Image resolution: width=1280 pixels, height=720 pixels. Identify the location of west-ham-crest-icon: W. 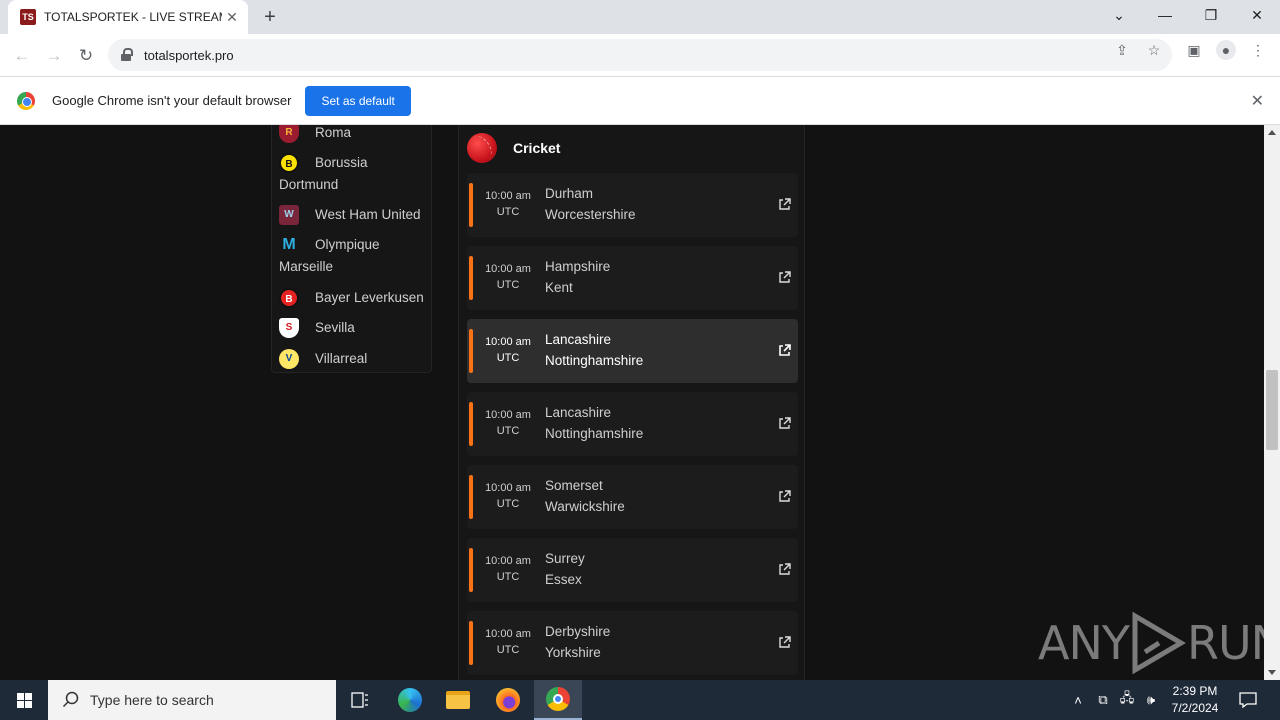
(289, 215).